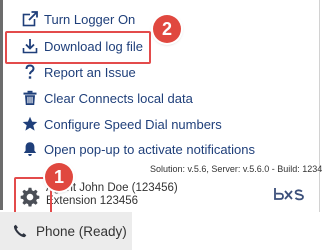  Describe the element at coordinates (94, 46) in the screenshot. I see `menu-item-label: Download log file` at that location.